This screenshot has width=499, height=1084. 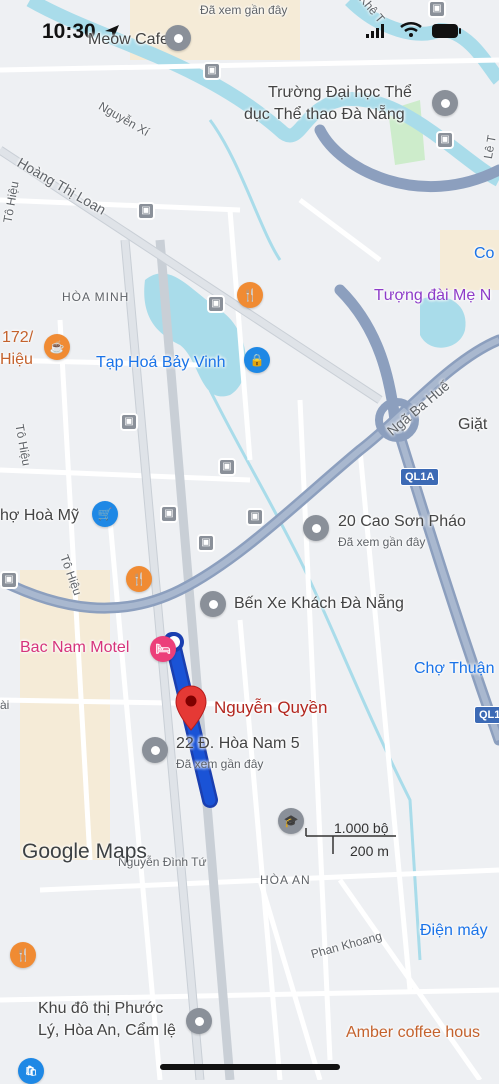 I want to click on place-ben-xe-khach: Bến Xe Khách Đà Nẵng, so click(x=319, y=604).